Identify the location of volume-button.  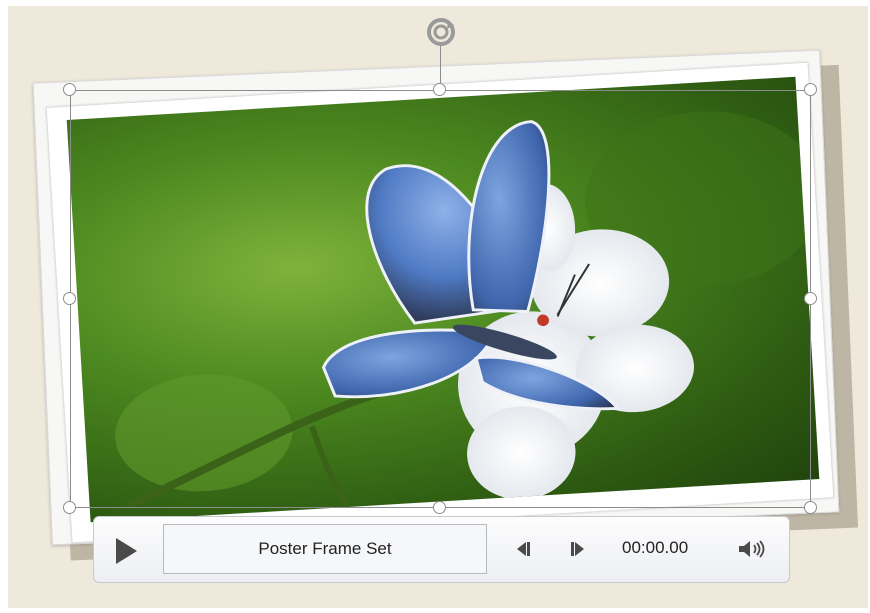
(752, 549).